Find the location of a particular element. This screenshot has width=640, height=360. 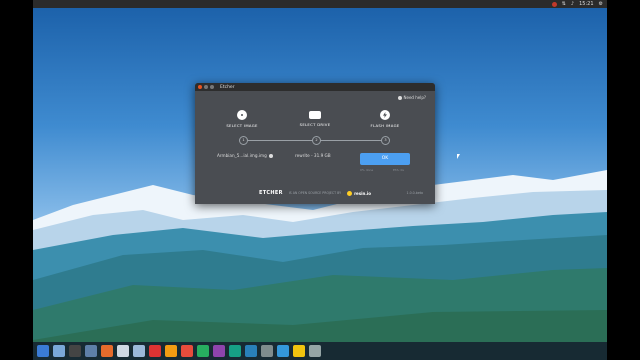

resin-icon is located at coordinates (350, 193).